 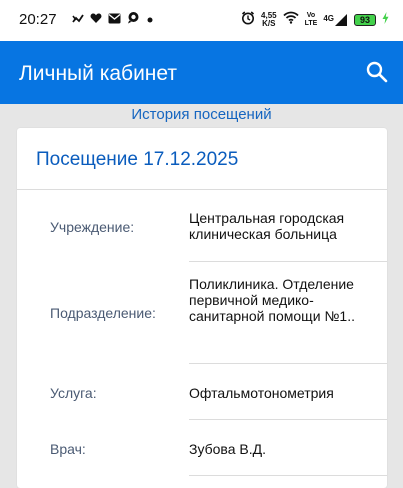 What do you see at coordinates (385, 20) in the screenshot?
I see `charging-bolt-icon` at bounding box center [385, 20].